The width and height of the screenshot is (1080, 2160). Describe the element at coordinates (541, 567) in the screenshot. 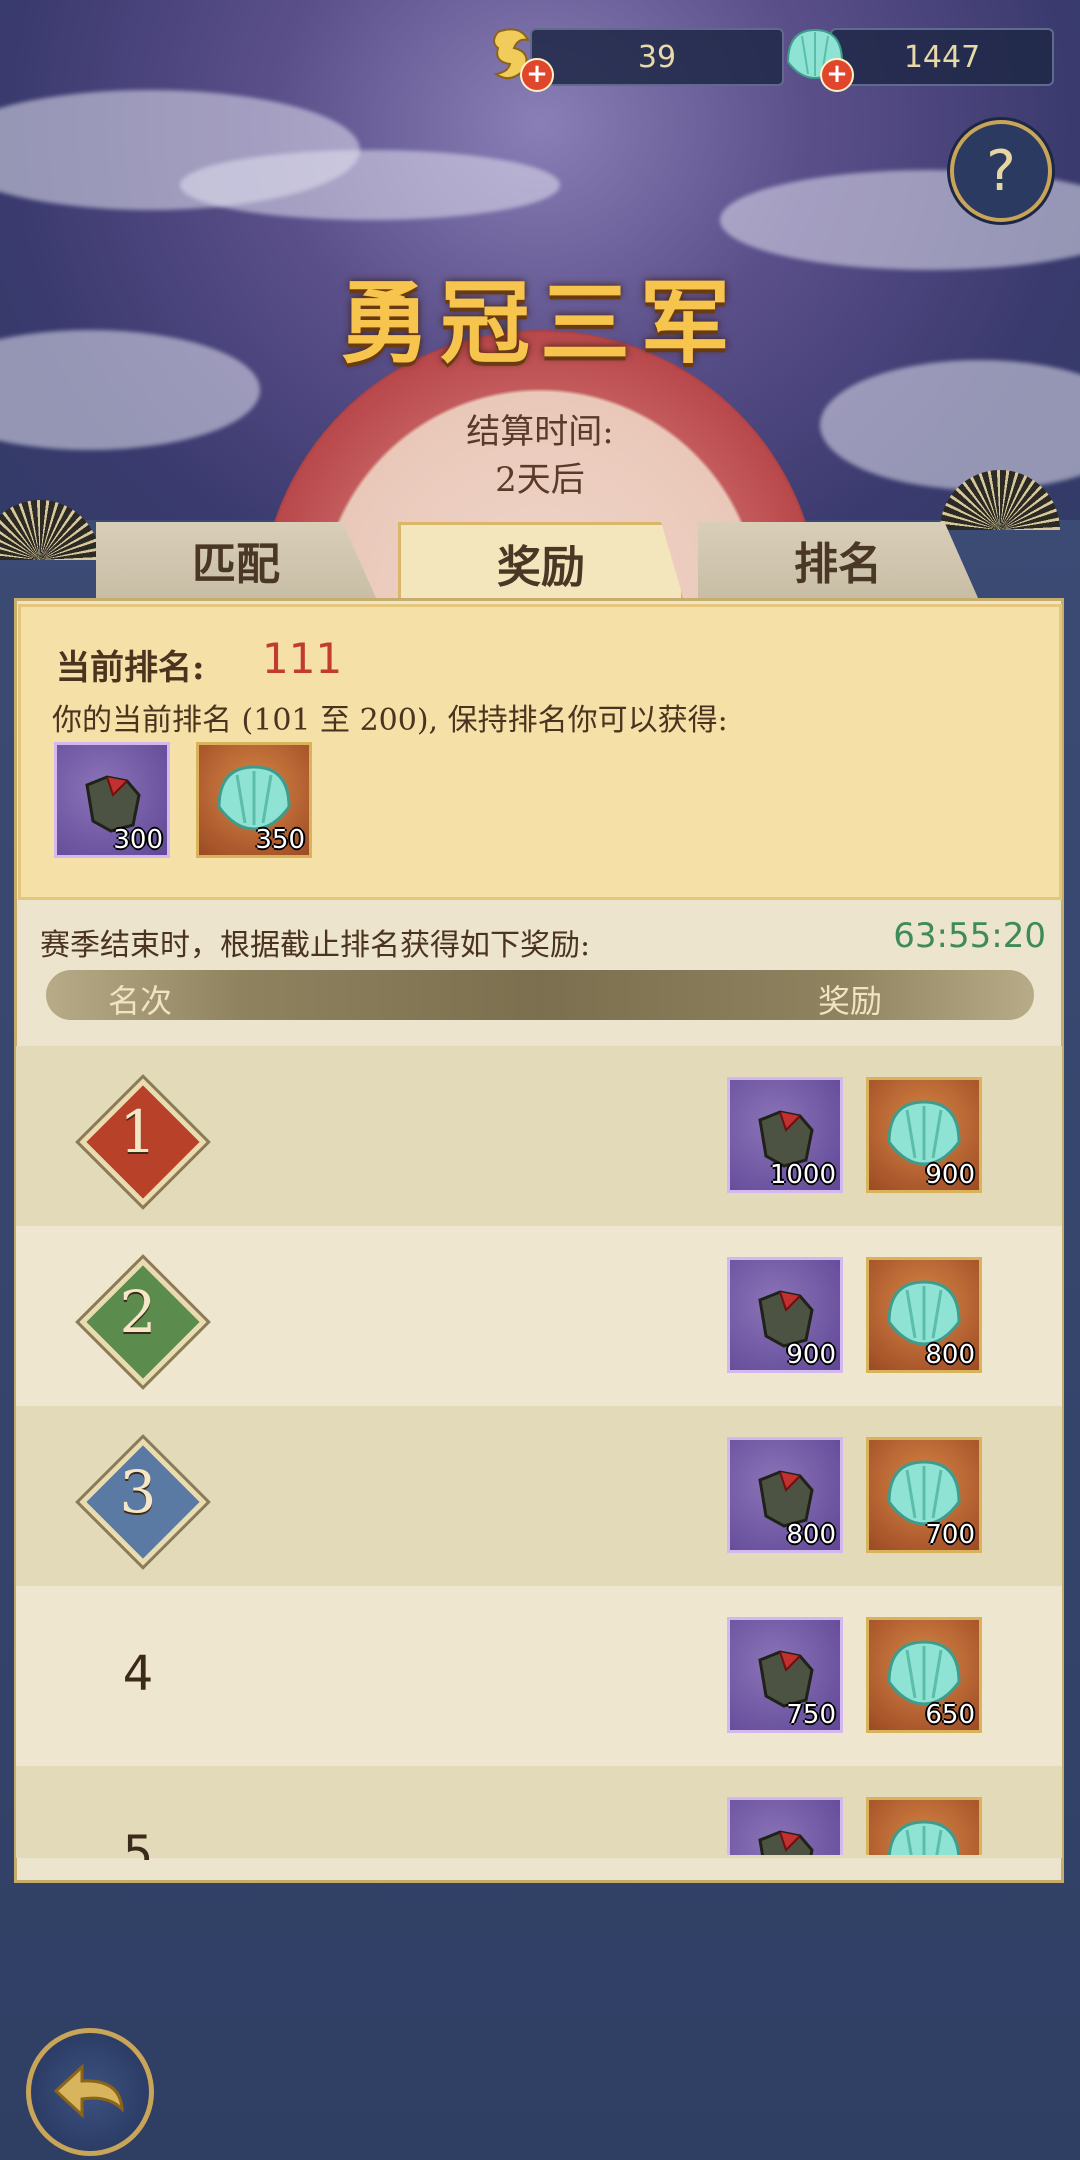

I see `tab-rewards-label: 奖励` at that location.